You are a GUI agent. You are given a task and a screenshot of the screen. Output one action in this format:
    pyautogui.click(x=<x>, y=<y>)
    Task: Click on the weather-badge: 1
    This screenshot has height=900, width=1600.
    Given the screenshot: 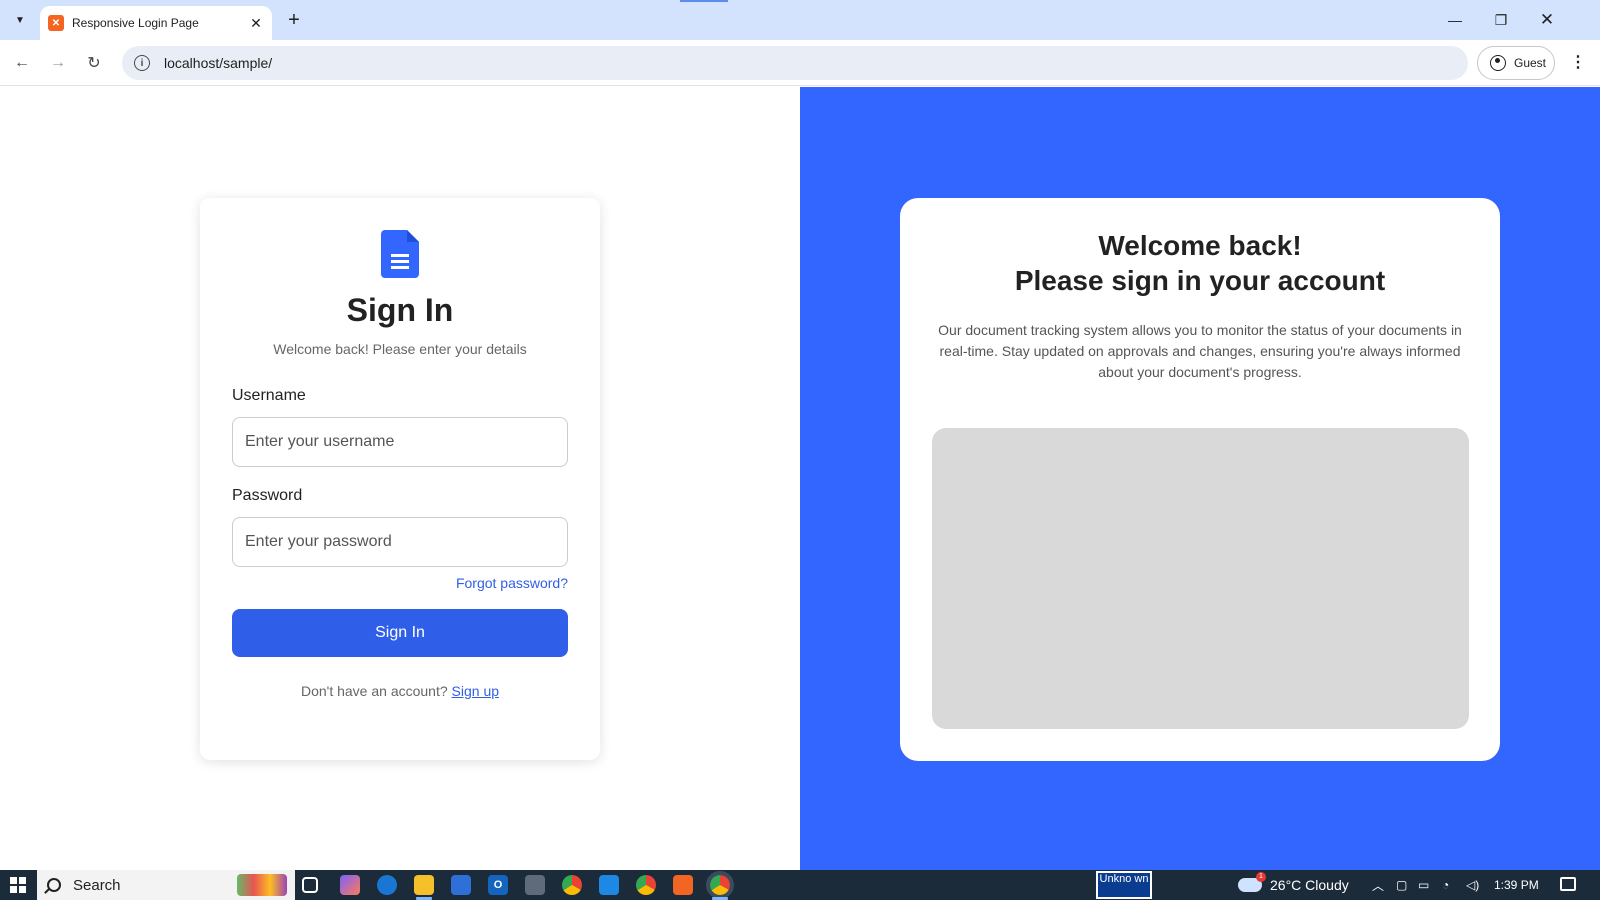 What is the action you would take?
    pyautogui.click(x=1261, y=877)
    